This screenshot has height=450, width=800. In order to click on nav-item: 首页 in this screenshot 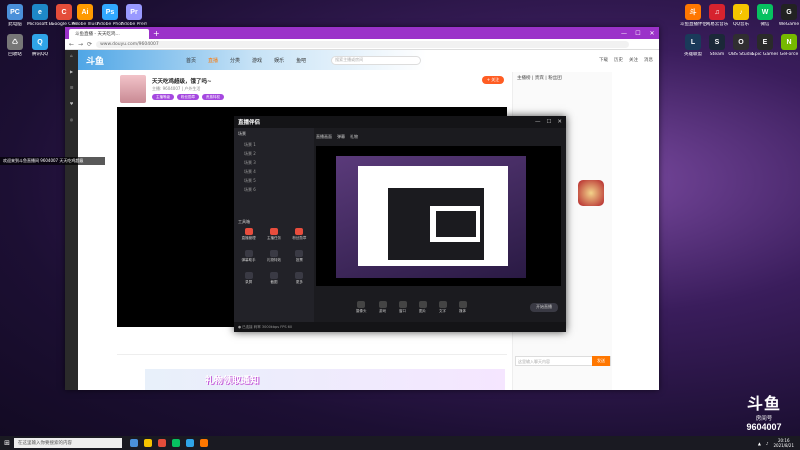, I will do `click(191, 60)`.